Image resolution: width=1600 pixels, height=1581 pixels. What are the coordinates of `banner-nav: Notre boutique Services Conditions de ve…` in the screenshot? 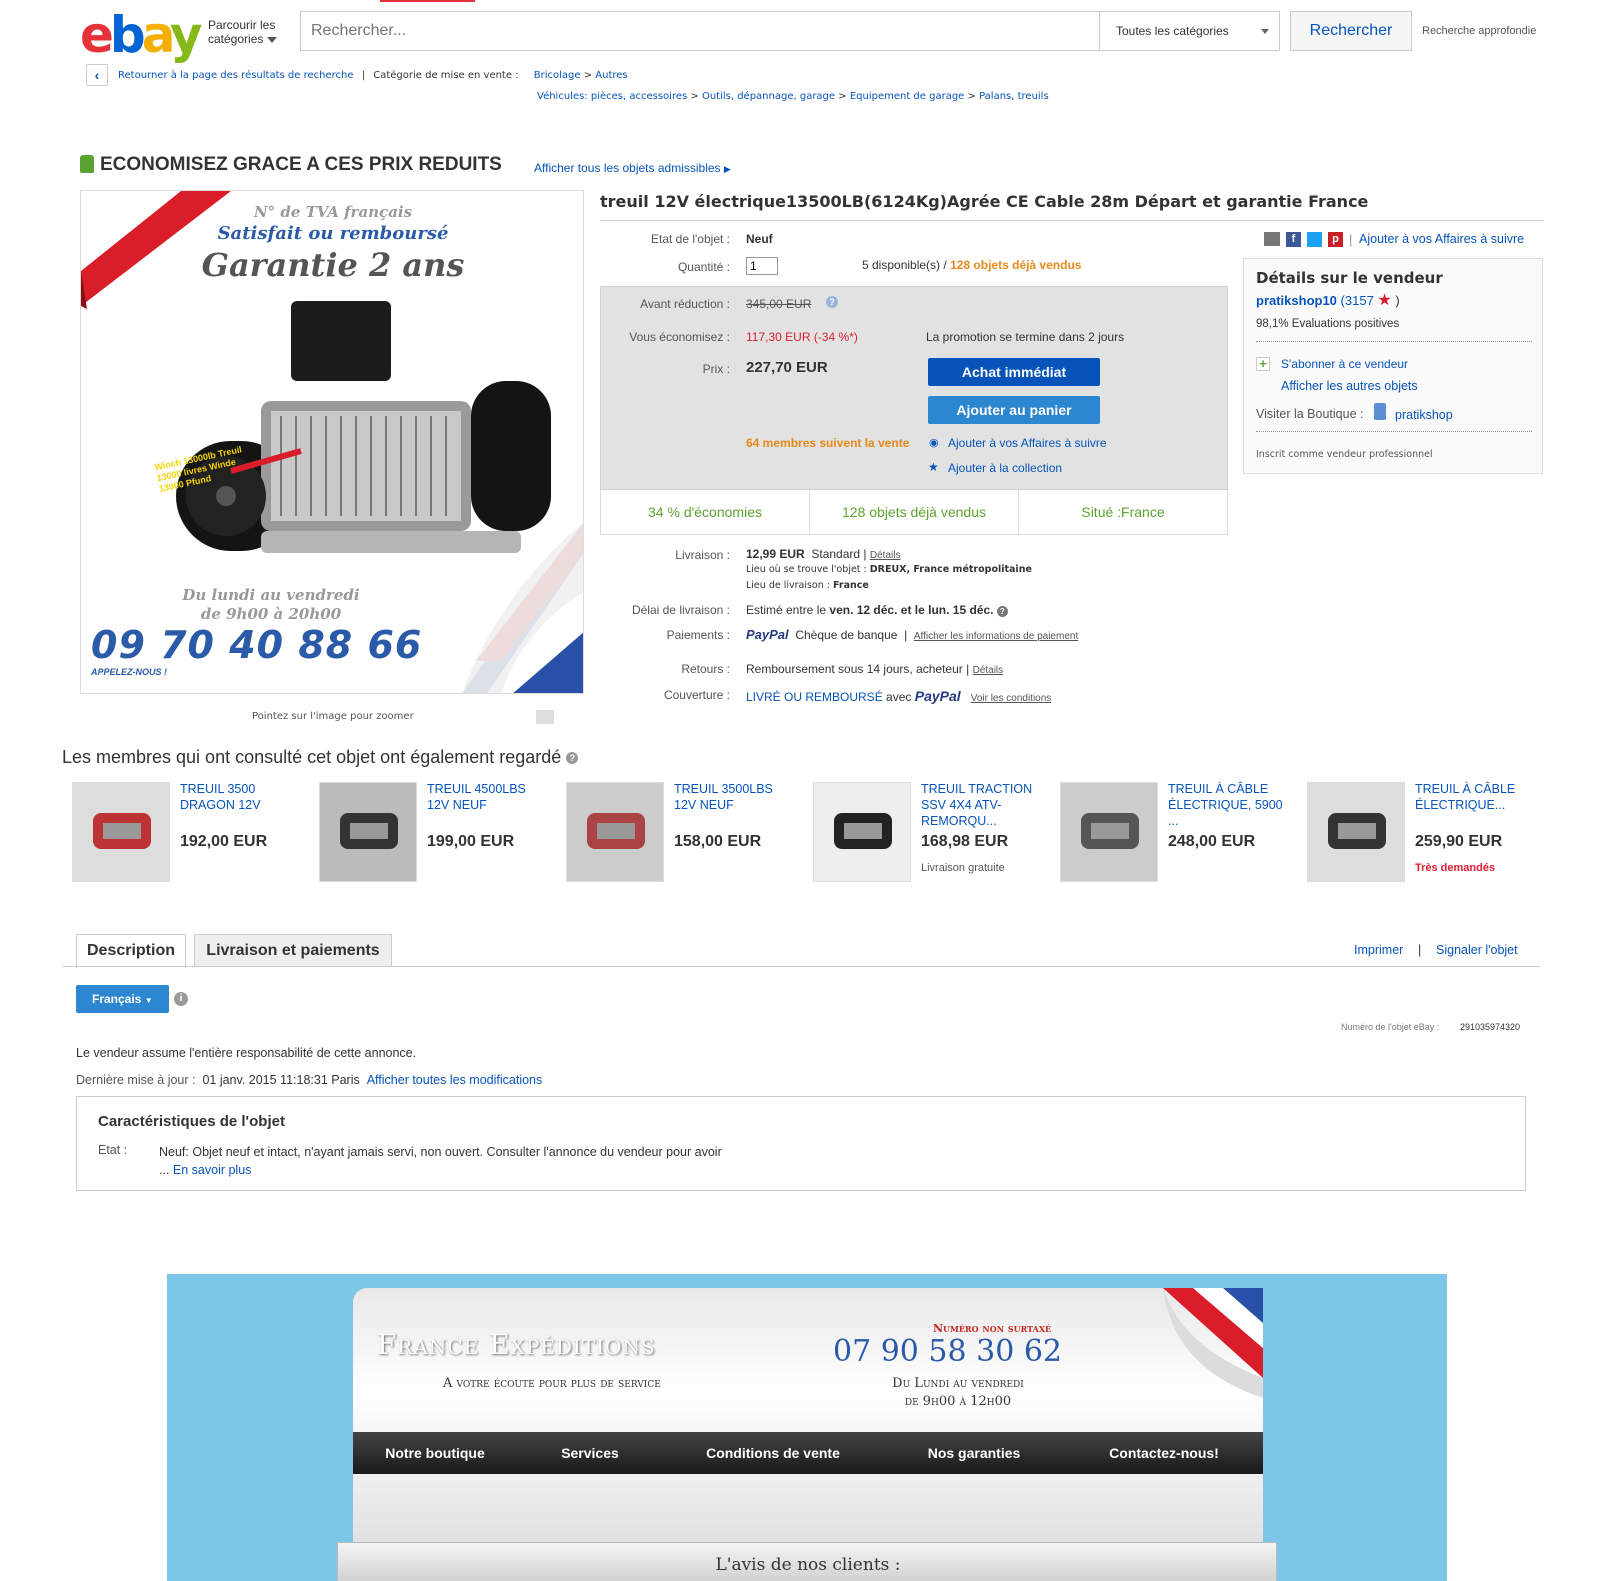 It's located at (808, 1453).